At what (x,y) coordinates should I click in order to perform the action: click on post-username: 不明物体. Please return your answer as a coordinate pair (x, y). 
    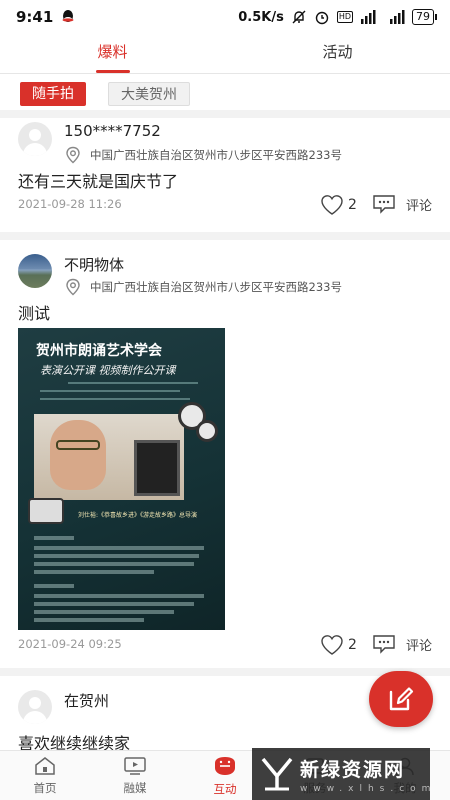
    Looking at the image, I should click on (94, 265).